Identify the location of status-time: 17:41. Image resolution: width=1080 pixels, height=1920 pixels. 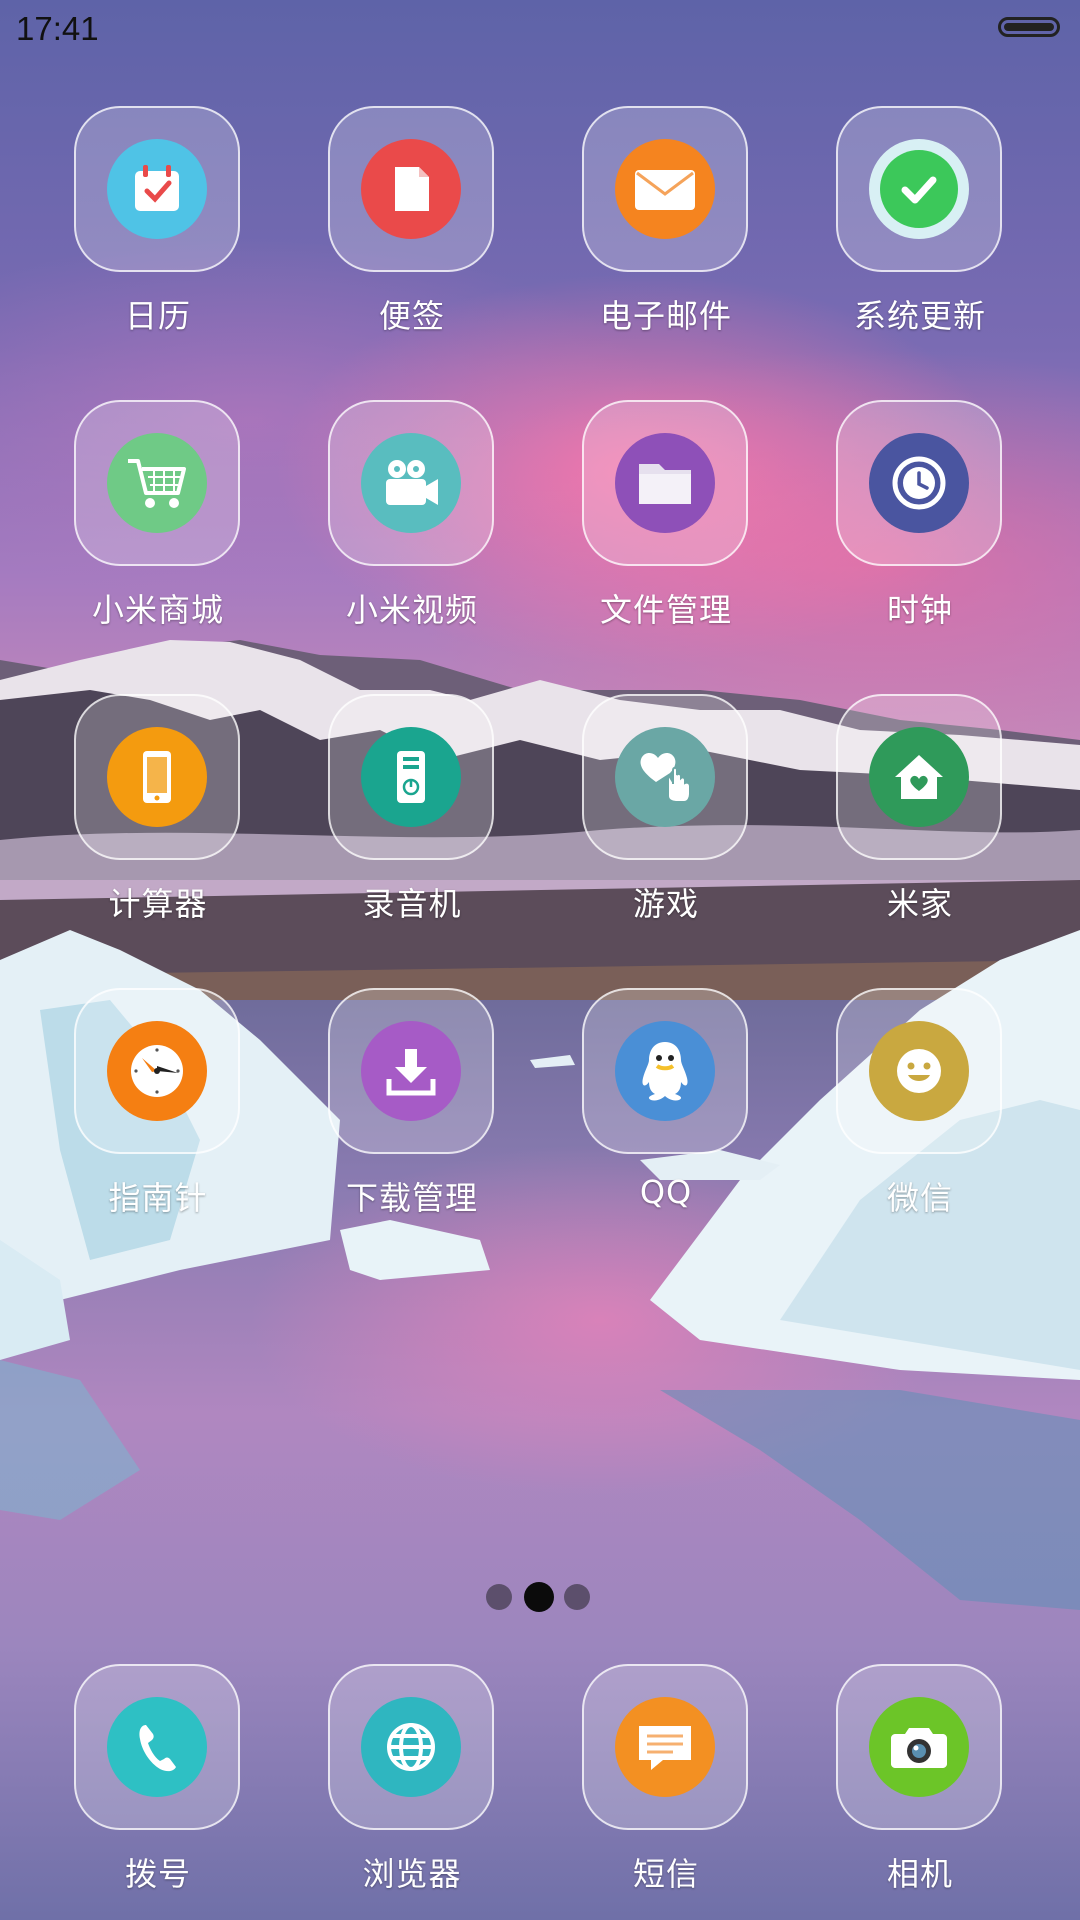
(57, 28).